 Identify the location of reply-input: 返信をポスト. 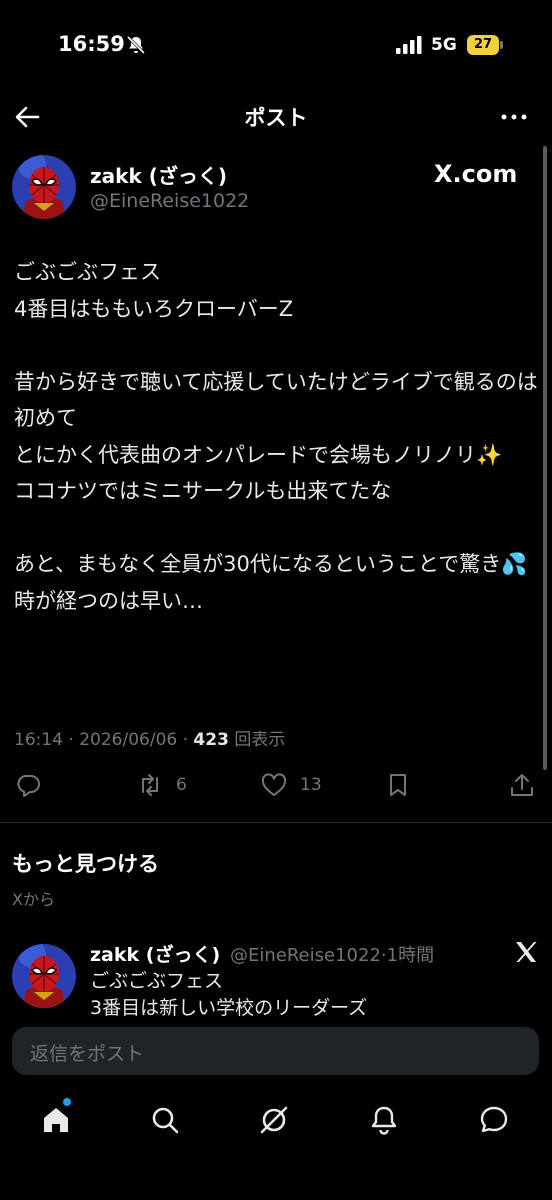
(275, 1051).